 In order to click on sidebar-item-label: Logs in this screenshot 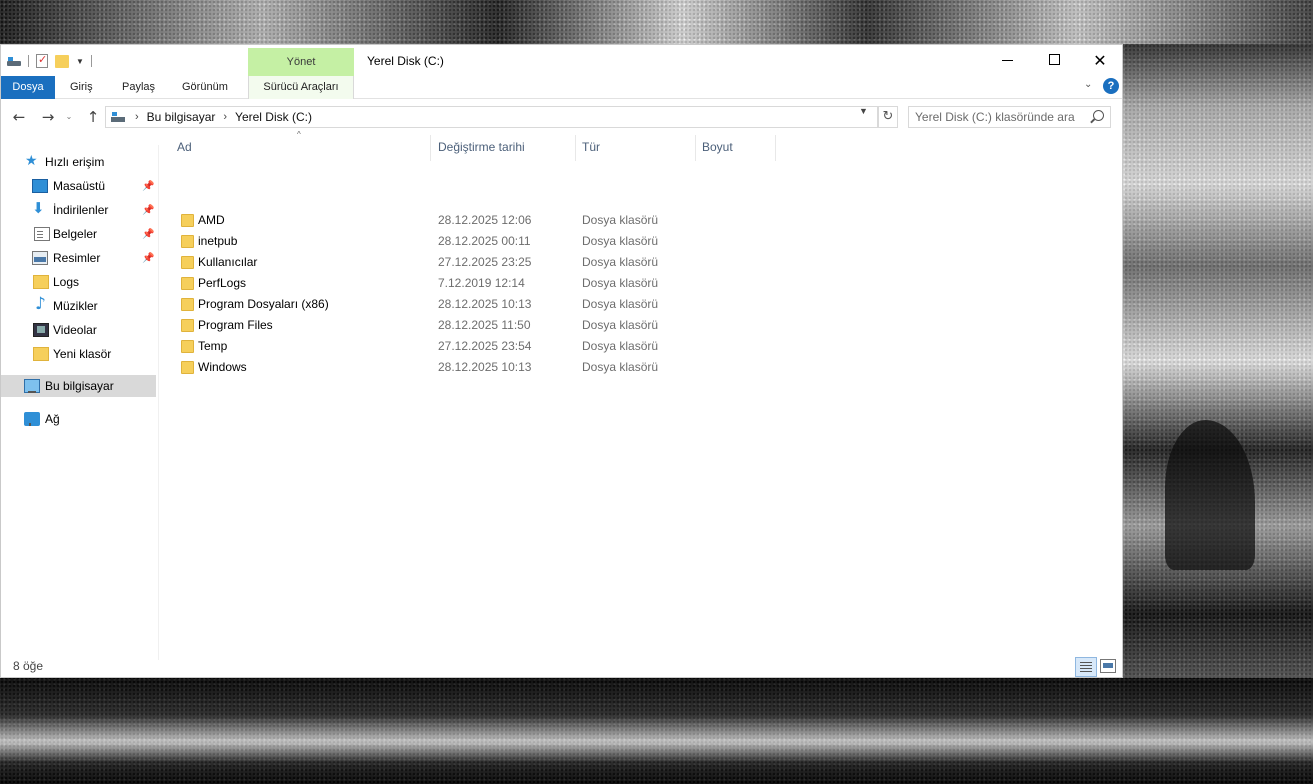, I will do `click(66, 282)`.